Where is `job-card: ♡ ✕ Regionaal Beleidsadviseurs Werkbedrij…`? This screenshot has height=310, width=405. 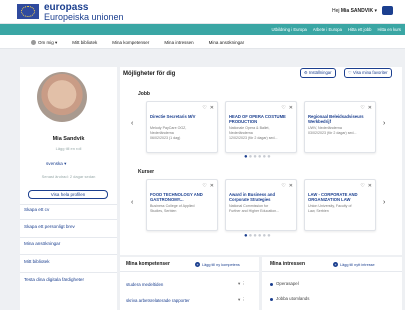
job-card: ♡ ✕ Regionaal Beleidsadviseurs Werkbedrij… is located at coordinates (340, 127).